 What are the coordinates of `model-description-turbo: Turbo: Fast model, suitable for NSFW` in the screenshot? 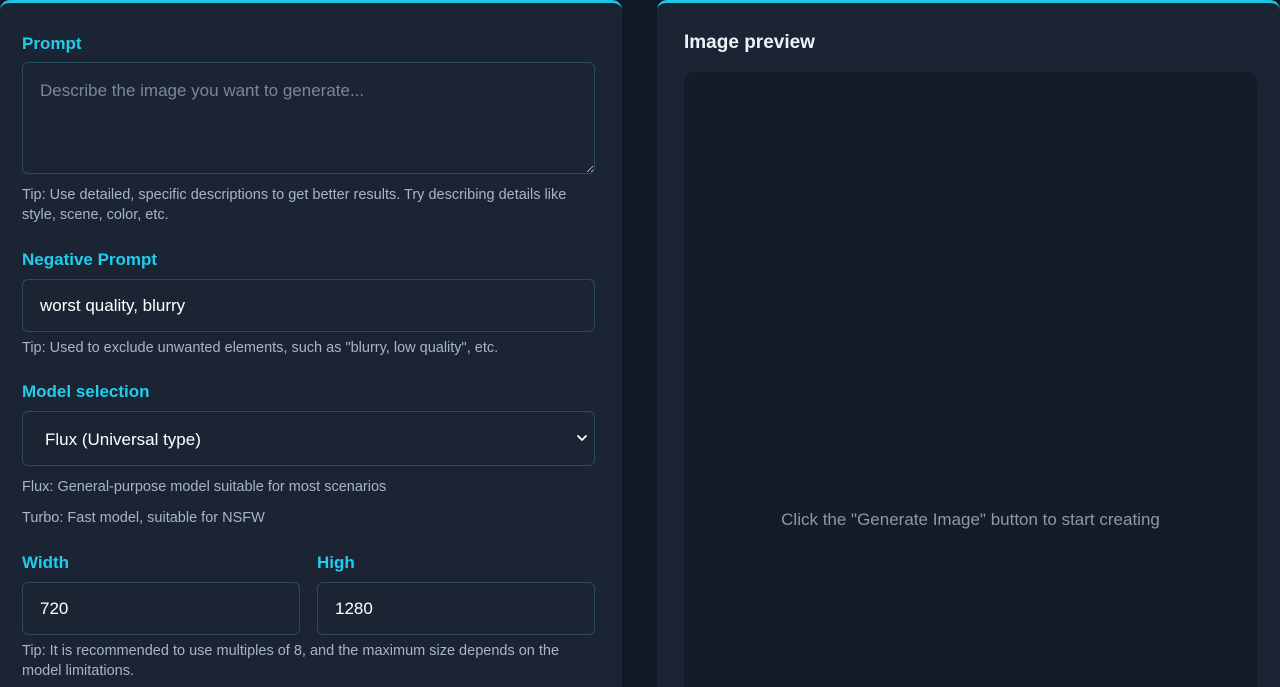 It's located at (143, 518).